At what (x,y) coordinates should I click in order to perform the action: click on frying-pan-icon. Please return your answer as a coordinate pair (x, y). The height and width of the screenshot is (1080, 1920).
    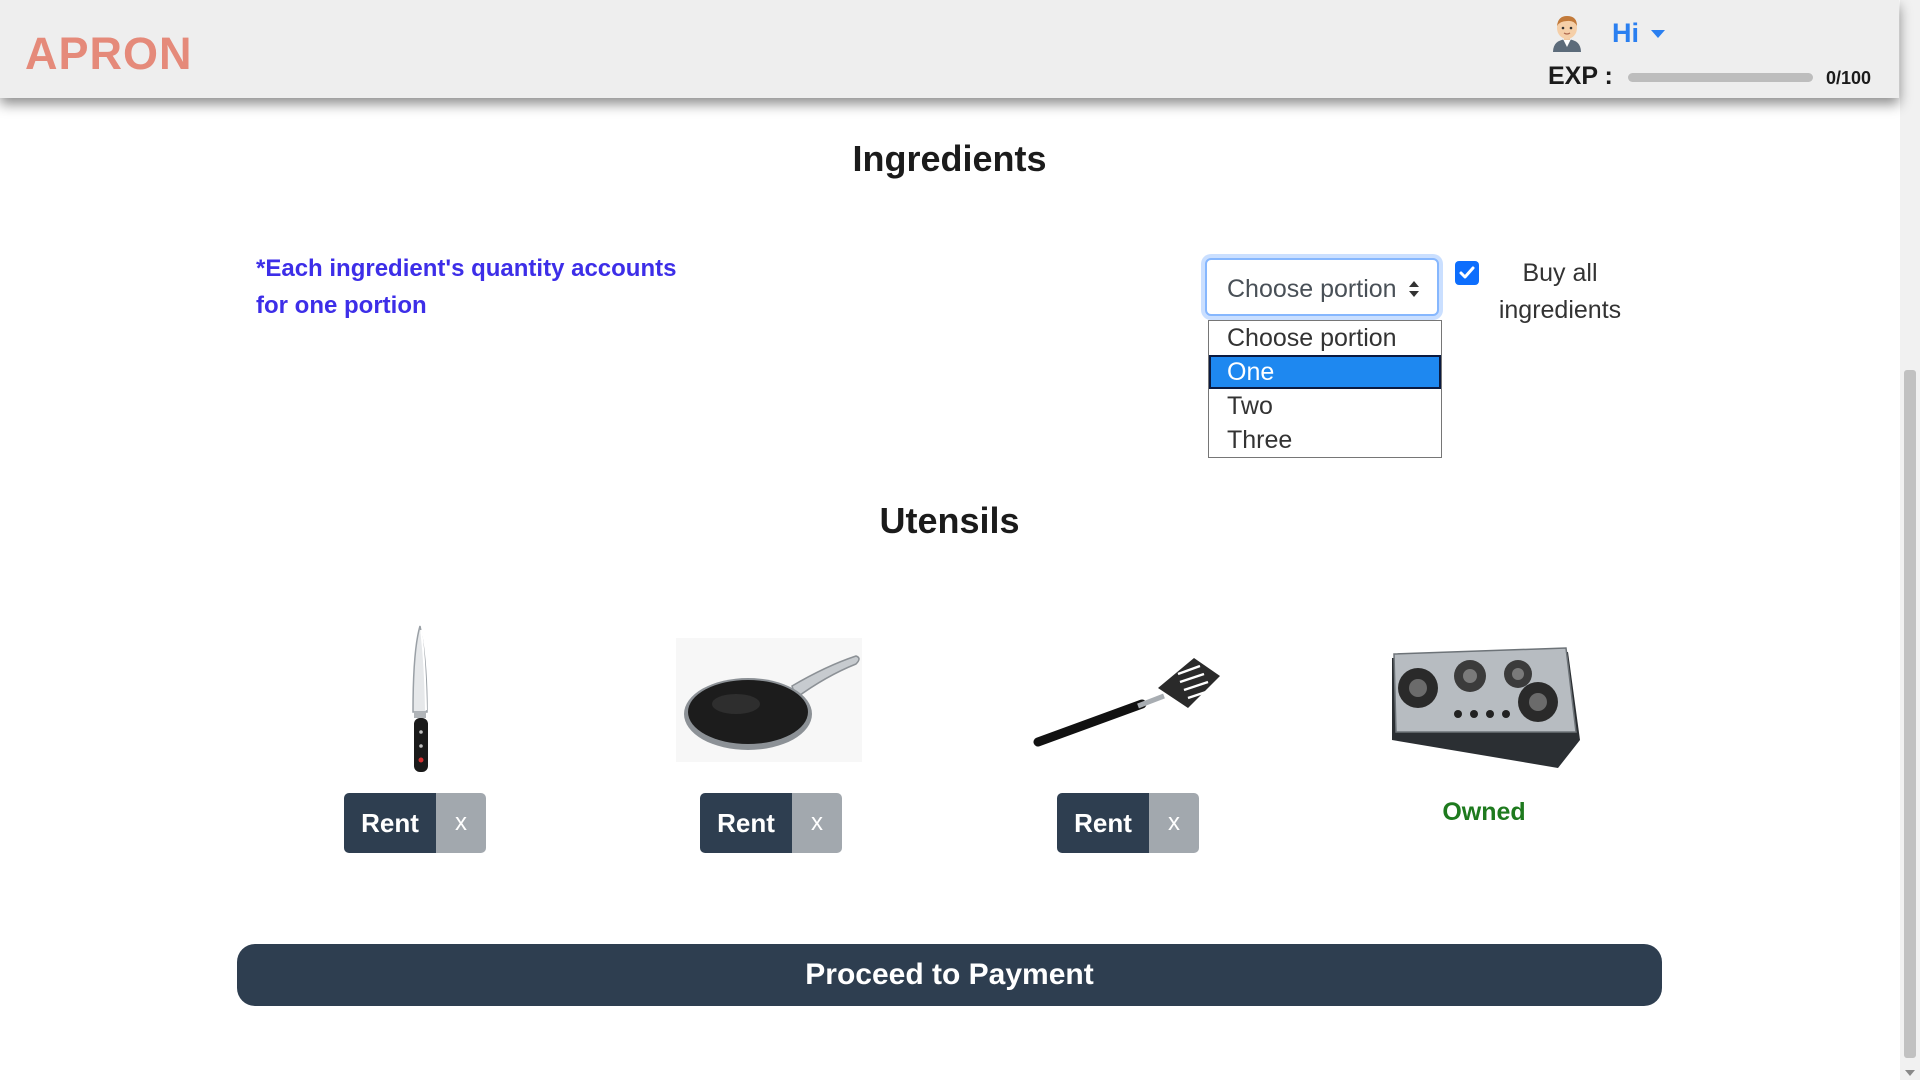
    Looking at the image, I should click on (769, 700).